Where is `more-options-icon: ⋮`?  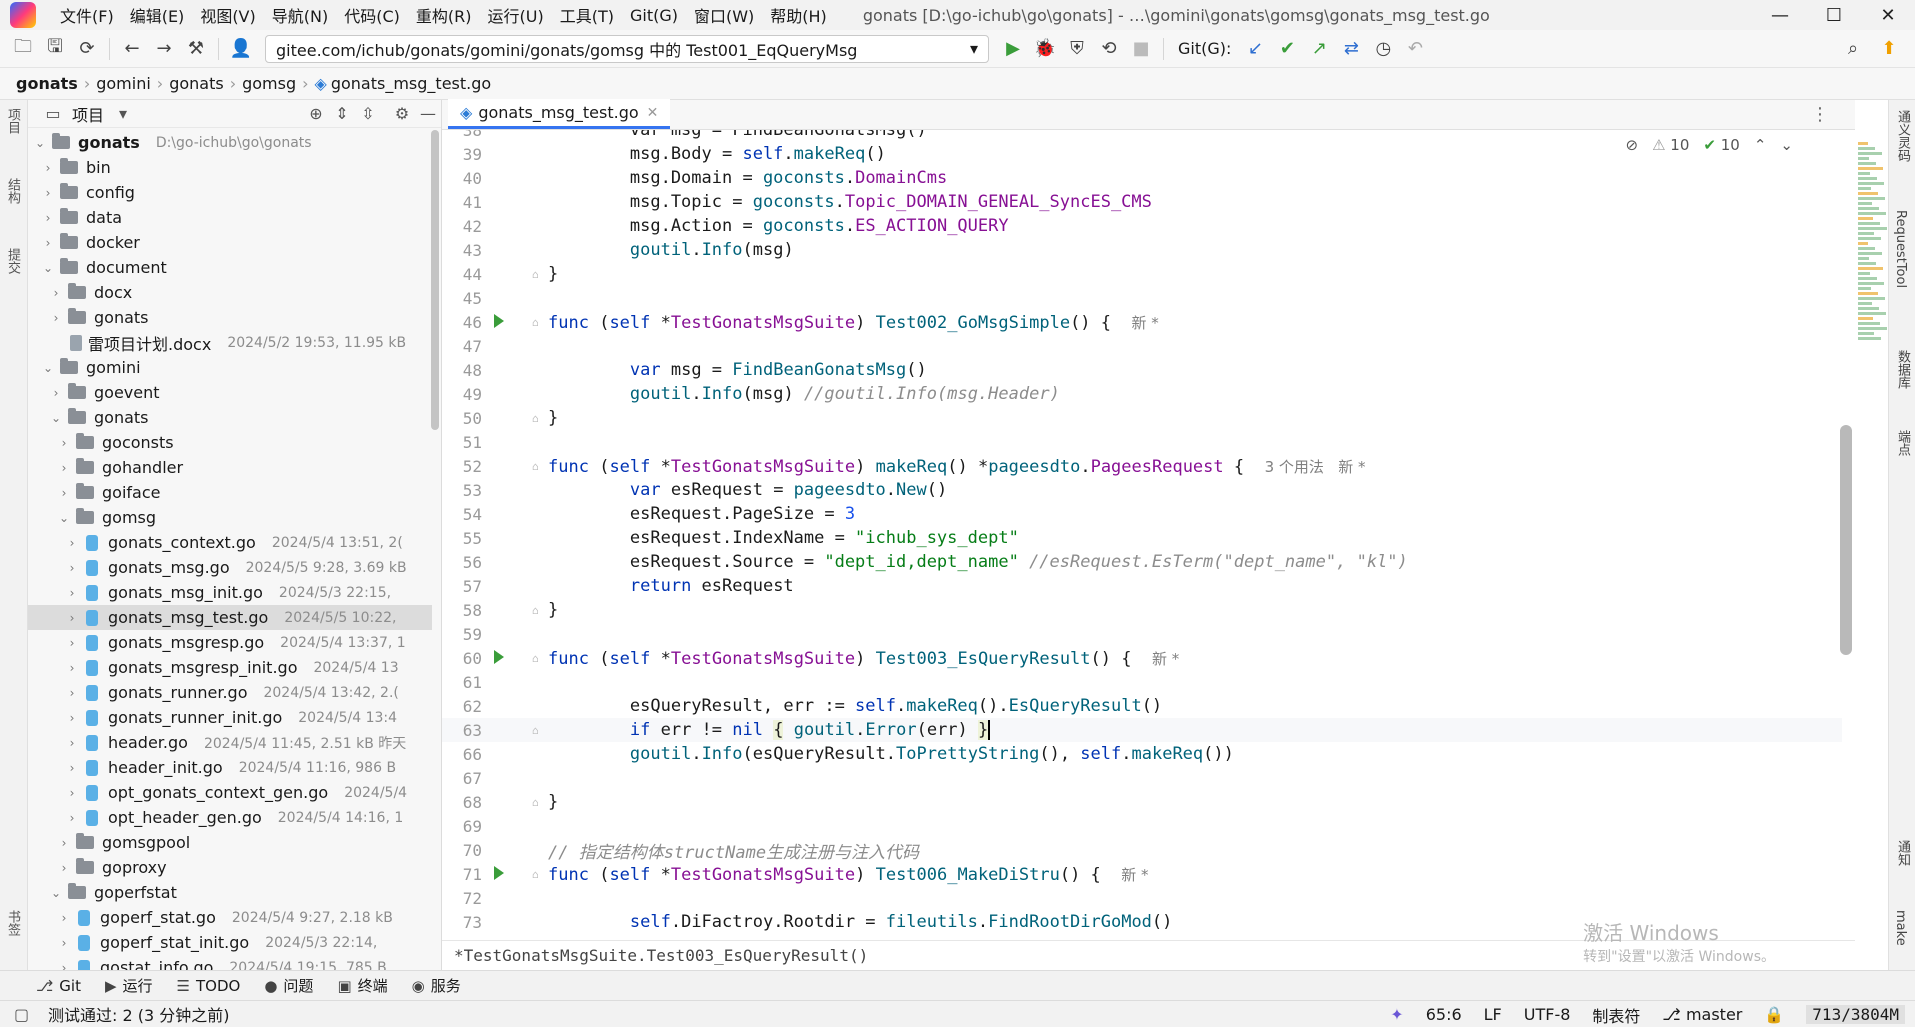
more-options-icon: ⋮ is located at coordinates (1820, 114).